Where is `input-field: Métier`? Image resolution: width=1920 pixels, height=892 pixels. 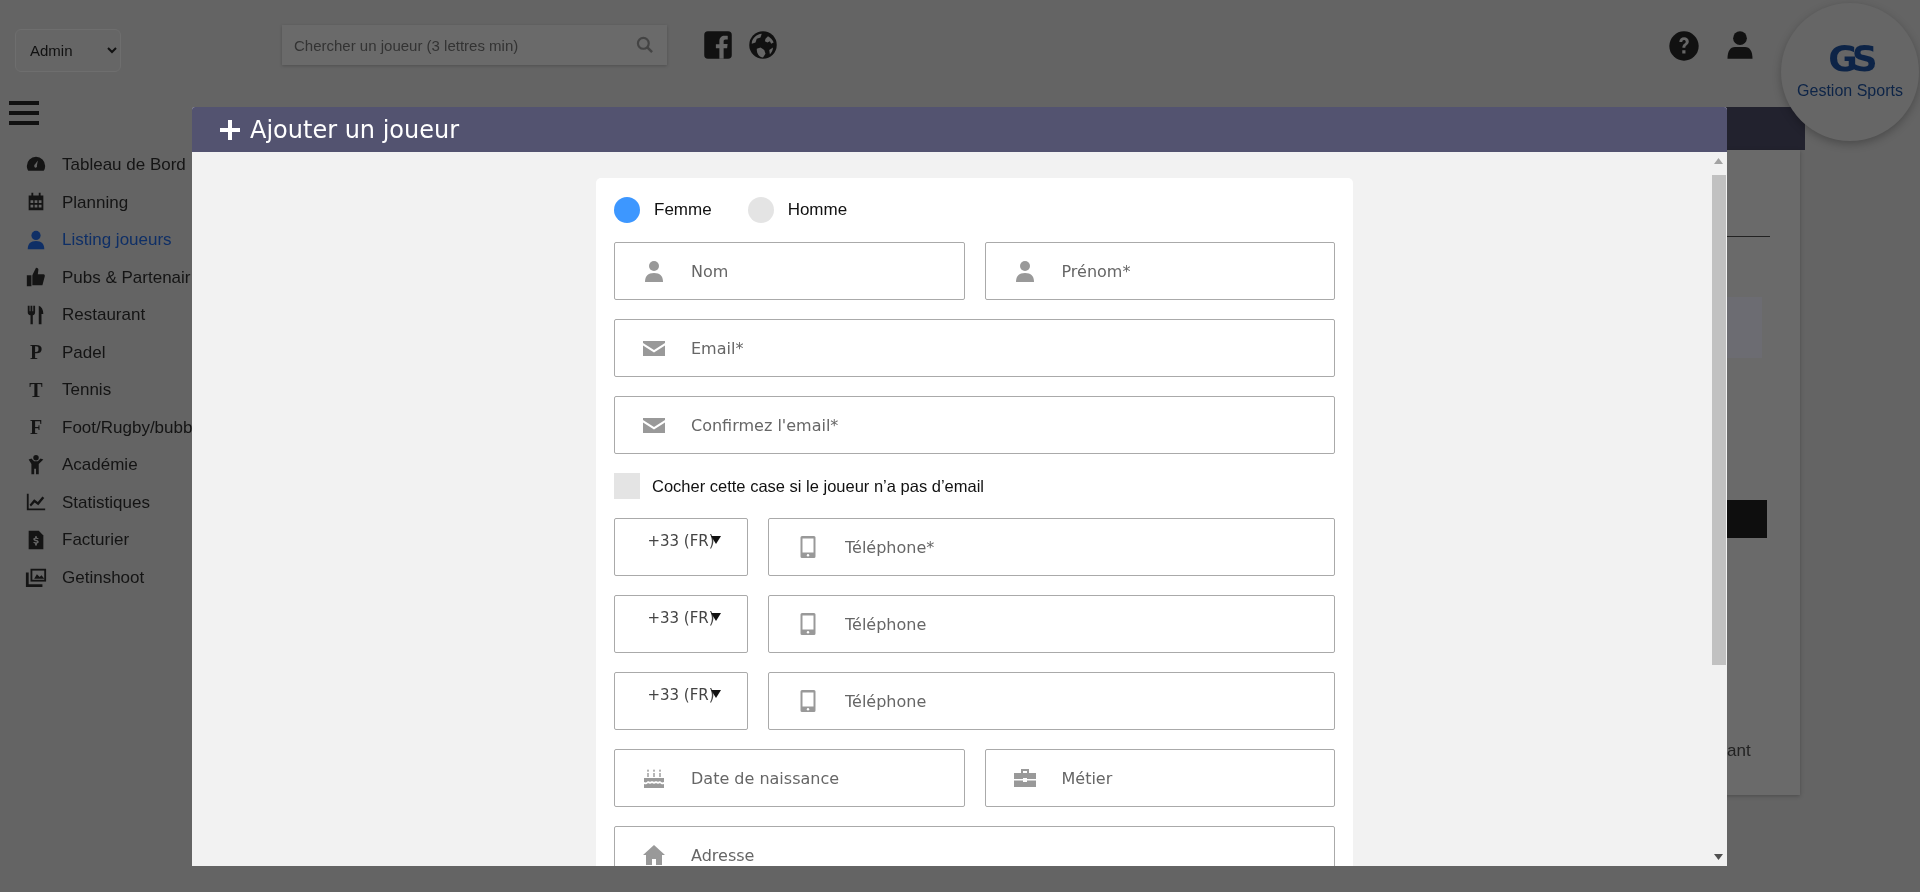 input-field: Métier is located at coordinates (1159, 778).